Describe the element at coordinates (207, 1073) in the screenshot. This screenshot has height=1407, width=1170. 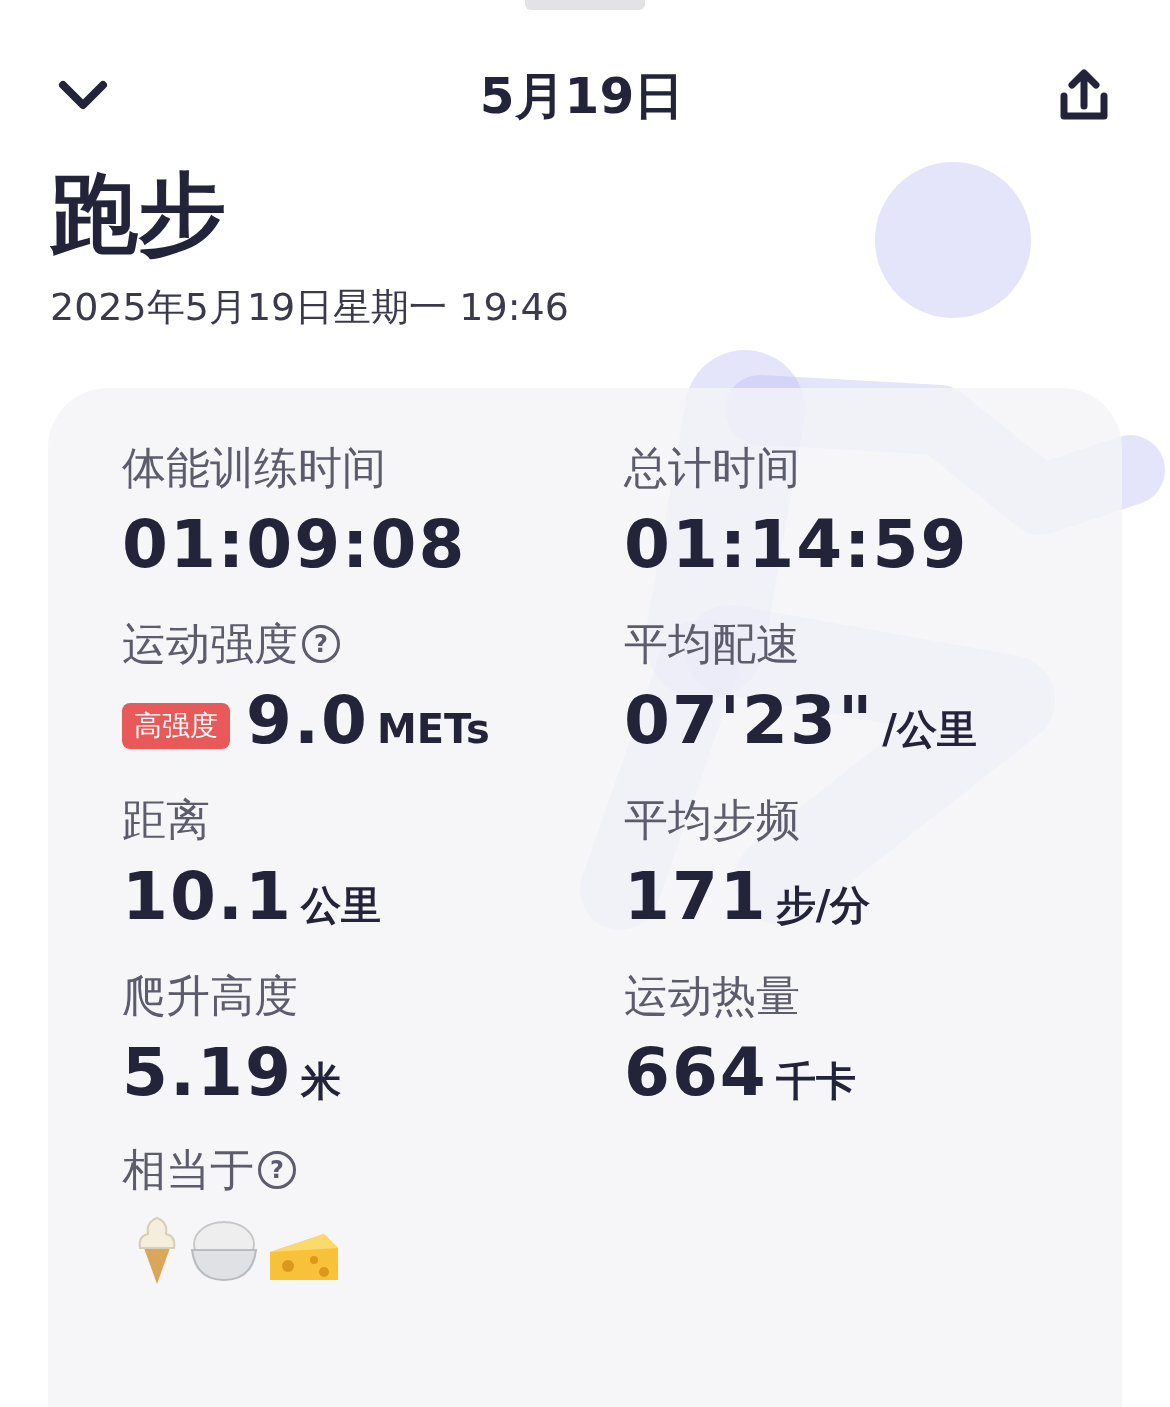
I see `metric-value: 5.19` at that location.